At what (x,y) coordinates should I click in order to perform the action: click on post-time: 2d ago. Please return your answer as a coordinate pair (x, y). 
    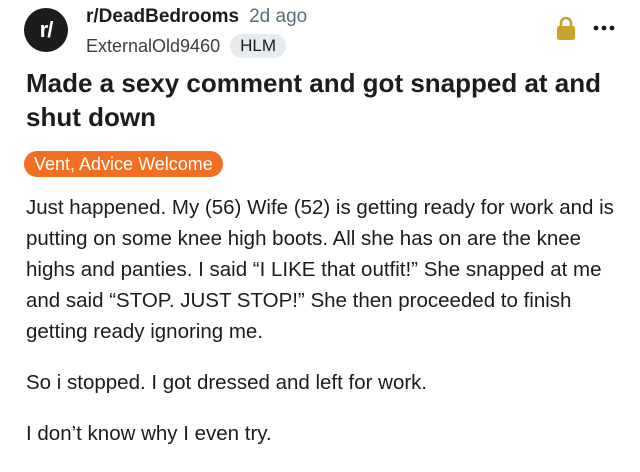
    Looking at the image, I should click on (278, 16).